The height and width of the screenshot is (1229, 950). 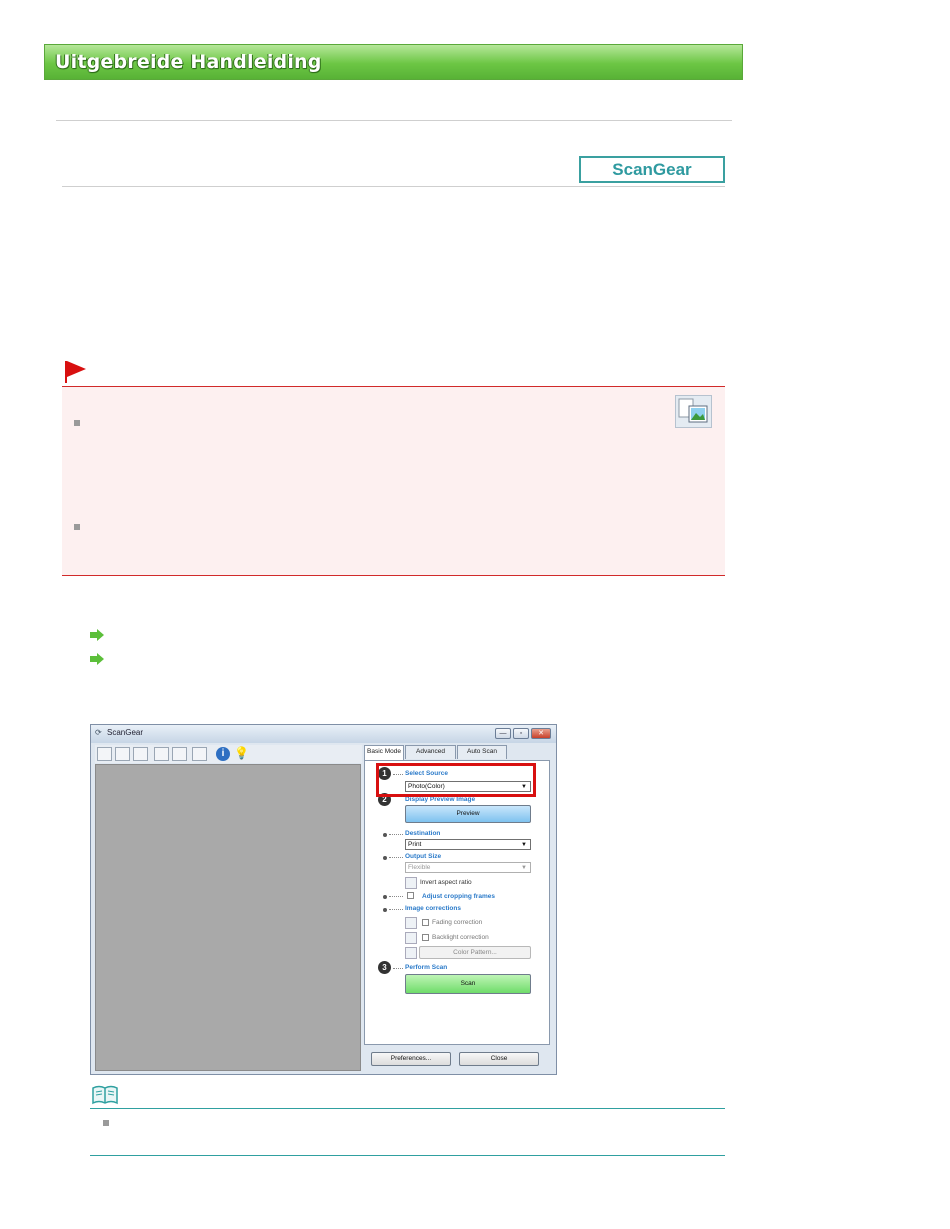 What do you see at coordinates (503, 733) in the screenshot?
I see `minimize-button: —` at bounding box center [503, 733].